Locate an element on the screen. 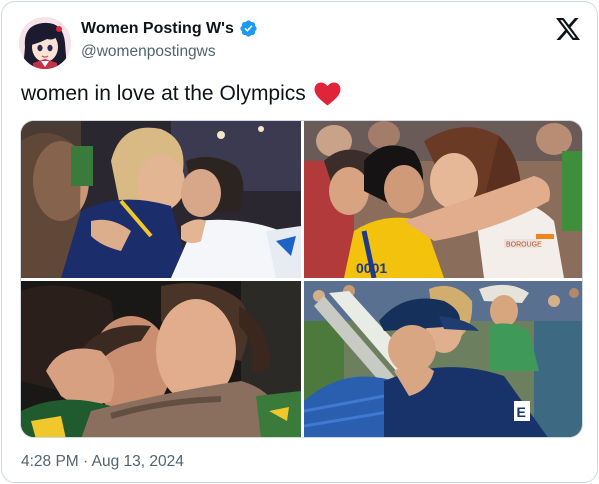  photo-2-jersey-number: 0001 is located at coordinates (371, 268).